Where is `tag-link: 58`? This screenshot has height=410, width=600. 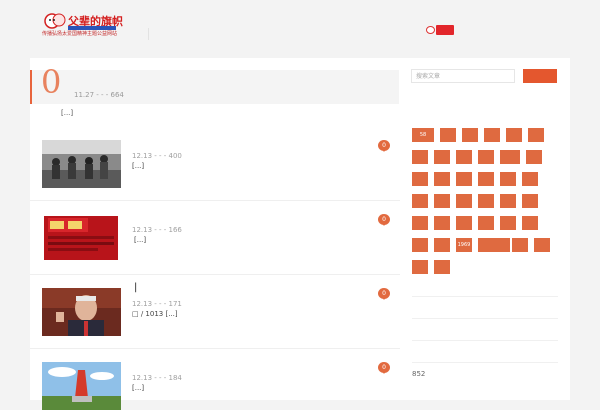
tag-link: 58 is located at coordinates (423, 135).